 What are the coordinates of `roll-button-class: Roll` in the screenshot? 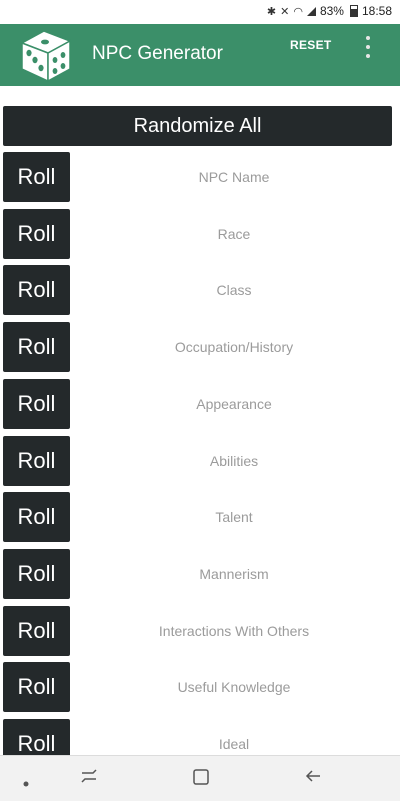 It's located at (36, 290).